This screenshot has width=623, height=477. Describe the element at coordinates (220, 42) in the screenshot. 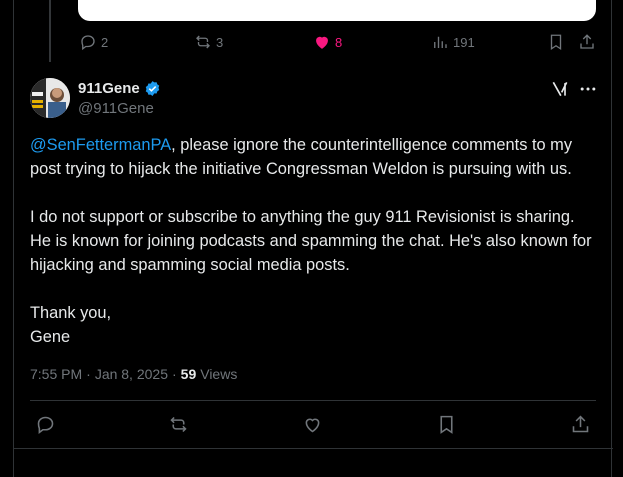

I see `repost-count: 3` at that location.